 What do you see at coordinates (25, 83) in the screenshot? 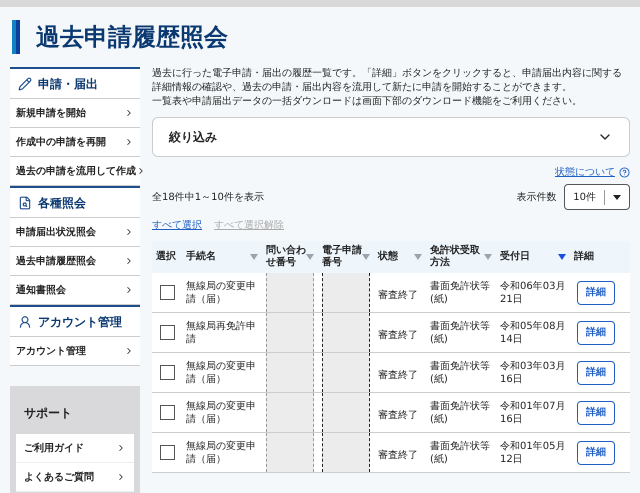
I see `pencil-icon` at bounding box center [25, 83].